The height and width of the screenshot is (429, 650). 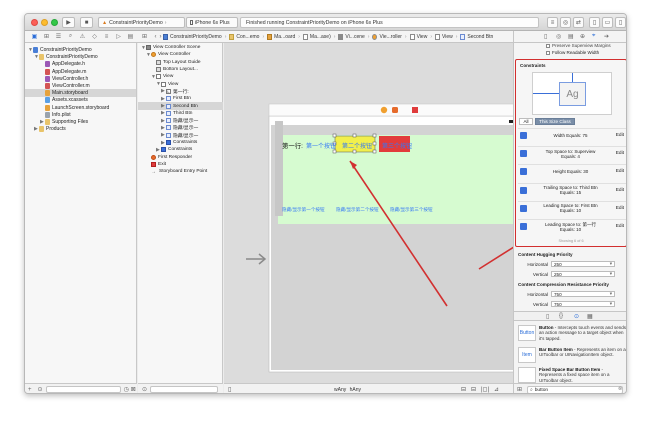 I want to click on related-items-icon: ⊞, so click(x=144, y=36).